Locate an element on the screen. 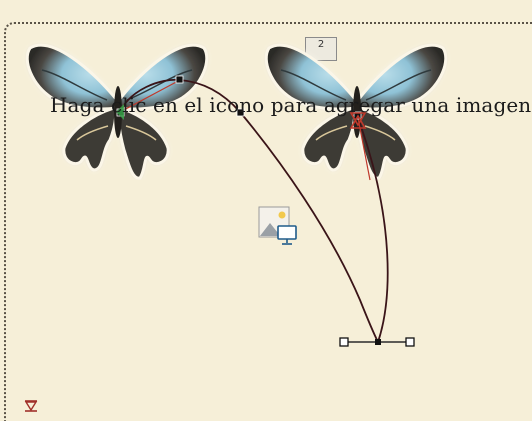 Image resolution: width=532 pixels, height=421 pixels. insert-picture-icon is located at coordinates (278, 226).